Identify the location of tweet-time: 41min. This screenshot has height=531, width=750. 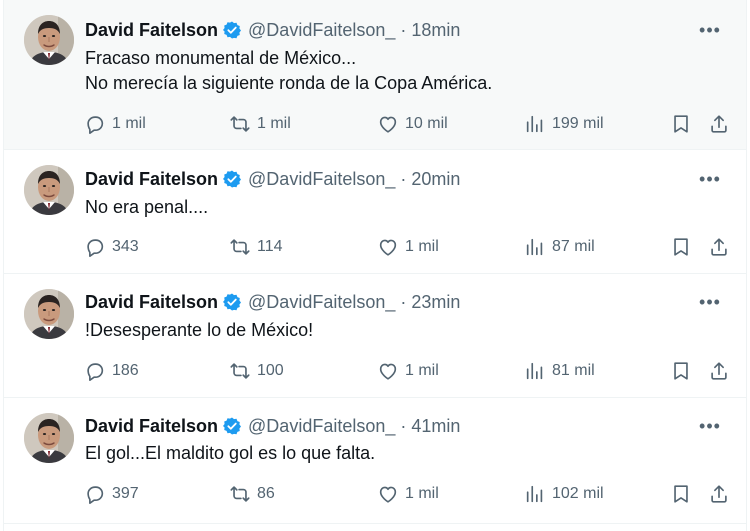
(435, 426).